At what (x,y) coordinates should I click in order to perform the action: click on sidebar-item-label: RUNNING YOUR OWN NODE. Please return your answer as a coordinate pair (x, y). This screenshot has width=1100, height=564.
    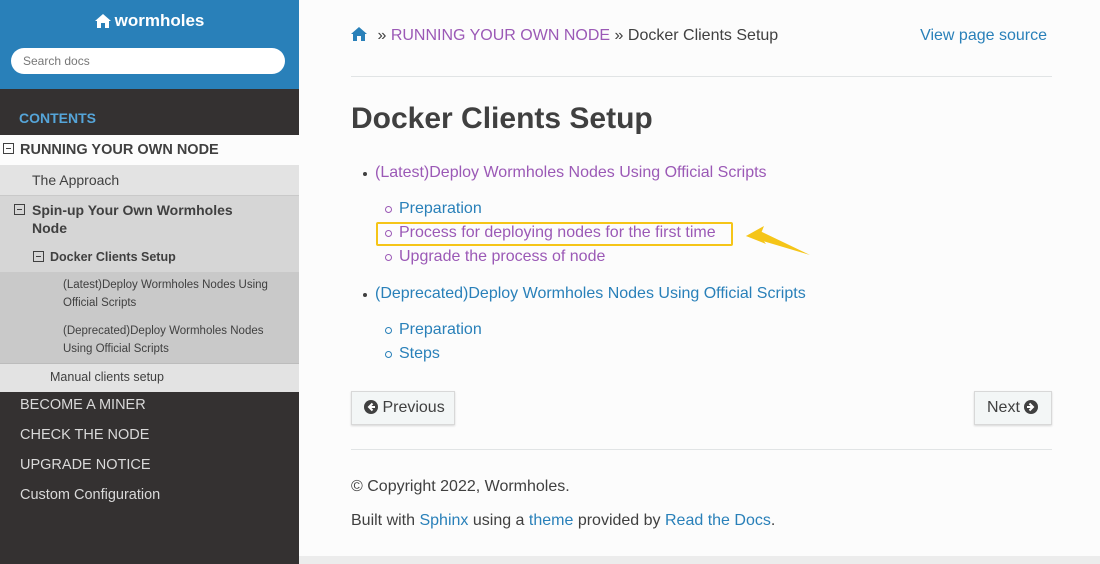
    Looking at the image, I should click on (119, 150).